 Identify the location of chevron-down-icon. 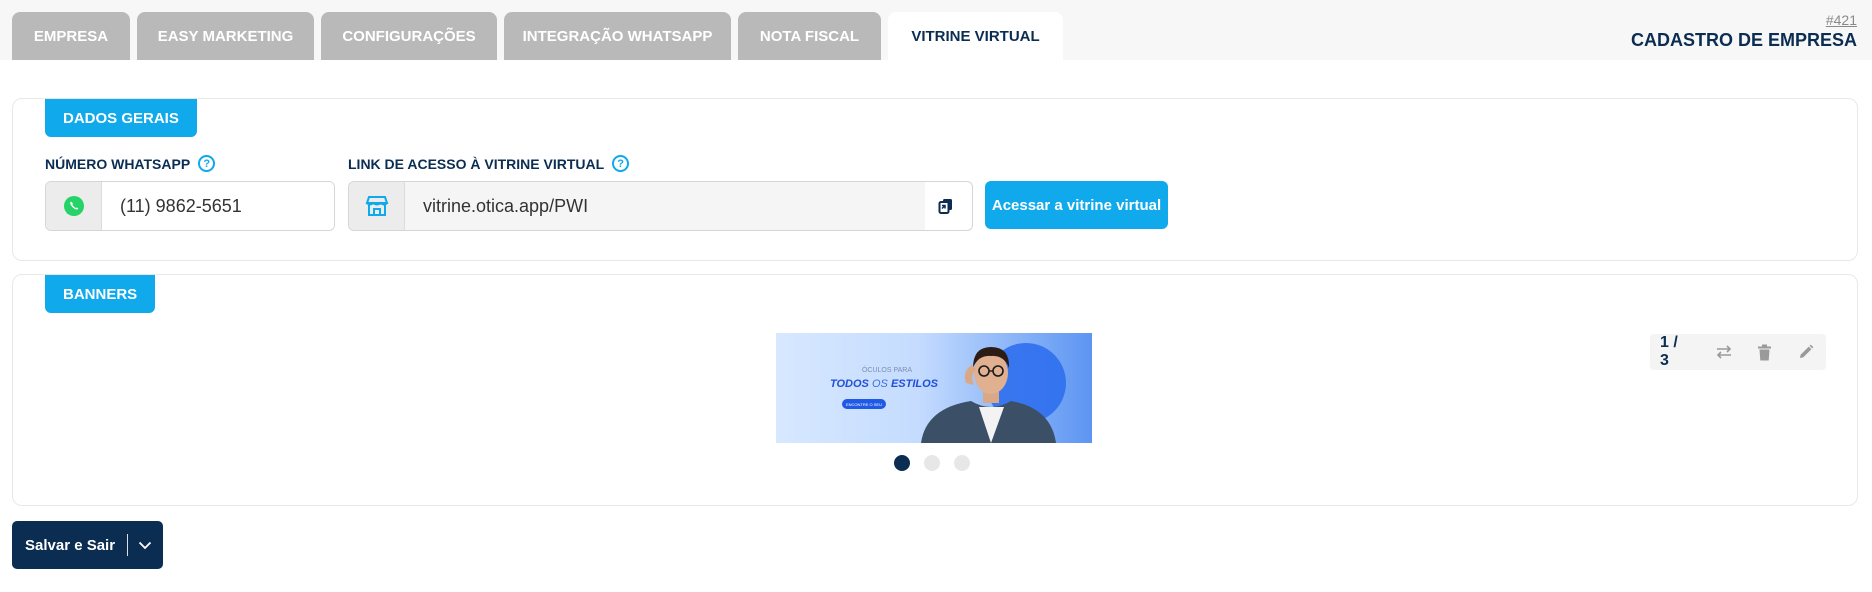
(145, 545).